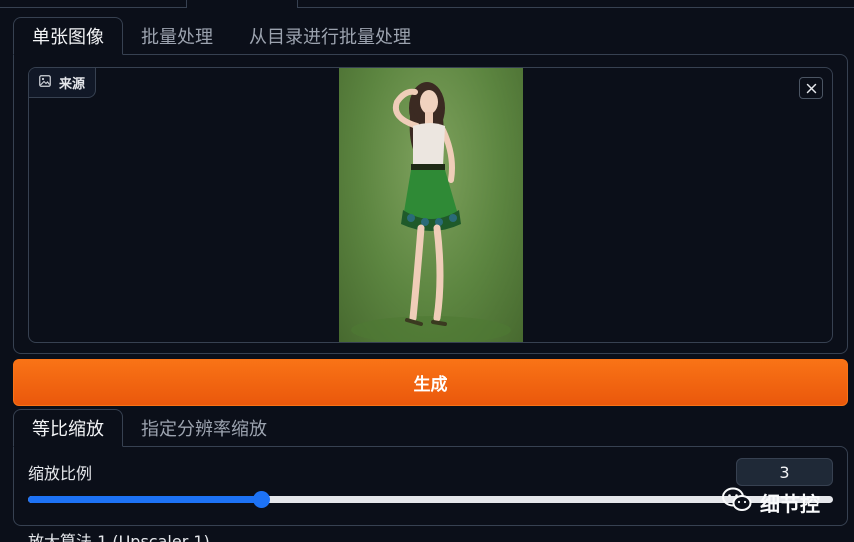 This screenshot has width=854, height=542. What do you see at coordinates (784, 472) in the screenshot?
I see `scale-ratio-input: 3` at bounding box center [784, 472].